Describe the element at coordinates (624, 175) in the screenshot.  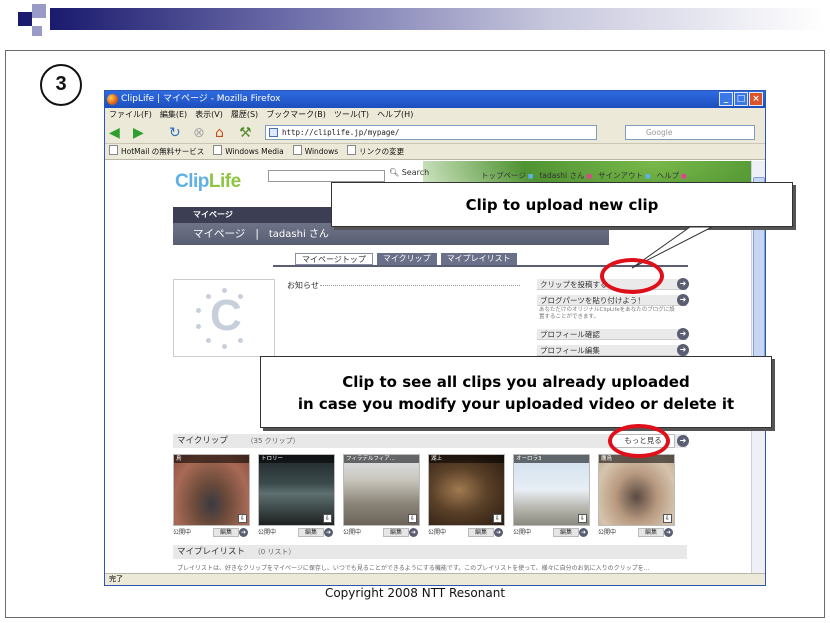
I see `link-signout: サインアウト` at that location.